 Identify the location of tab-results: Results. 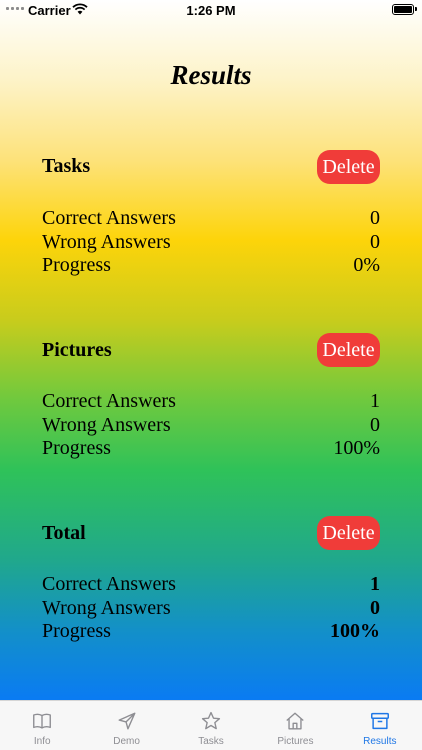
(380, 725).